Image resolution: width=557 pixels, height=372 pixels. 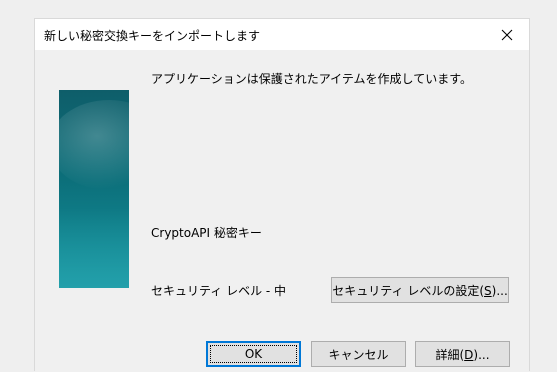 I want to click on close-icon, so click(x=506, y=34).